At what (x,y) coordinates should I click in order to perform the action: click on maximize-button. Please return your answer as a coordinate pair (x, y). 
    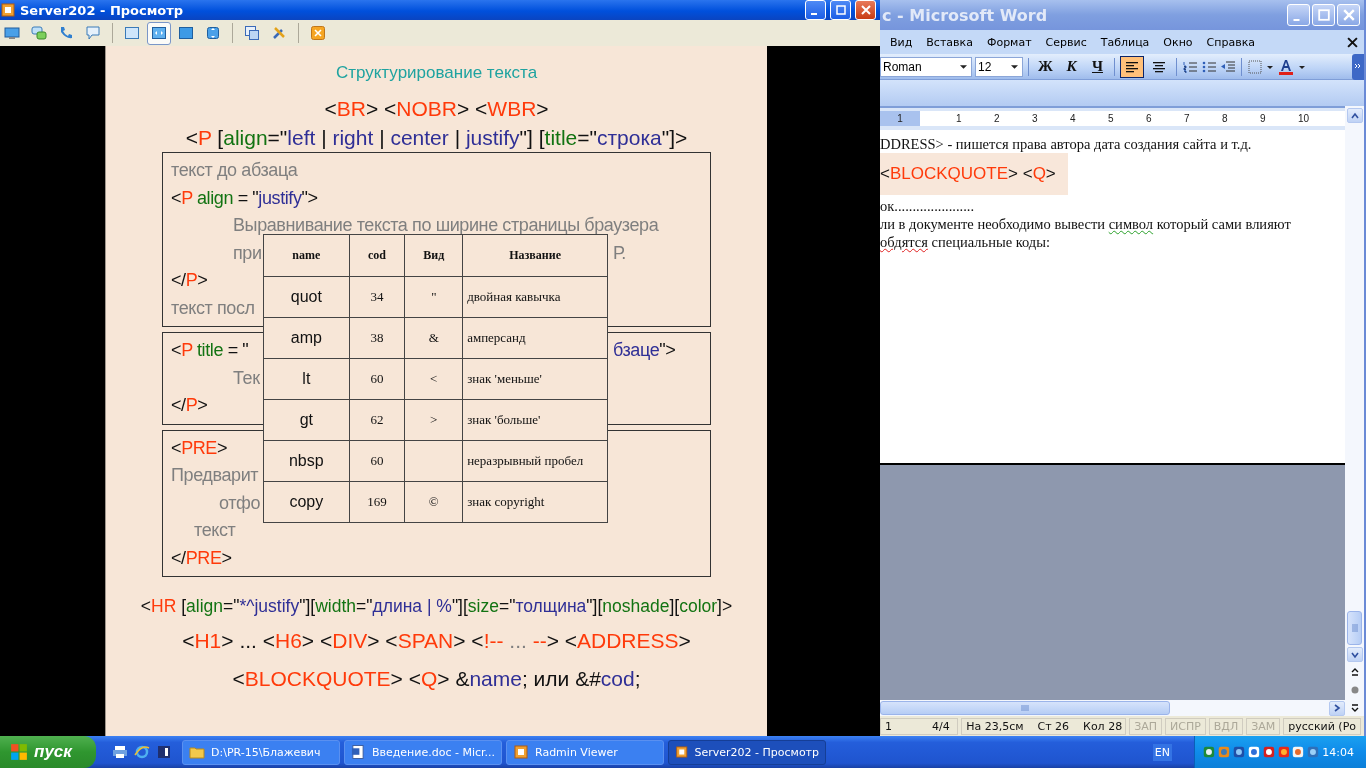
    Looking at the image, I should click on (840, 10).